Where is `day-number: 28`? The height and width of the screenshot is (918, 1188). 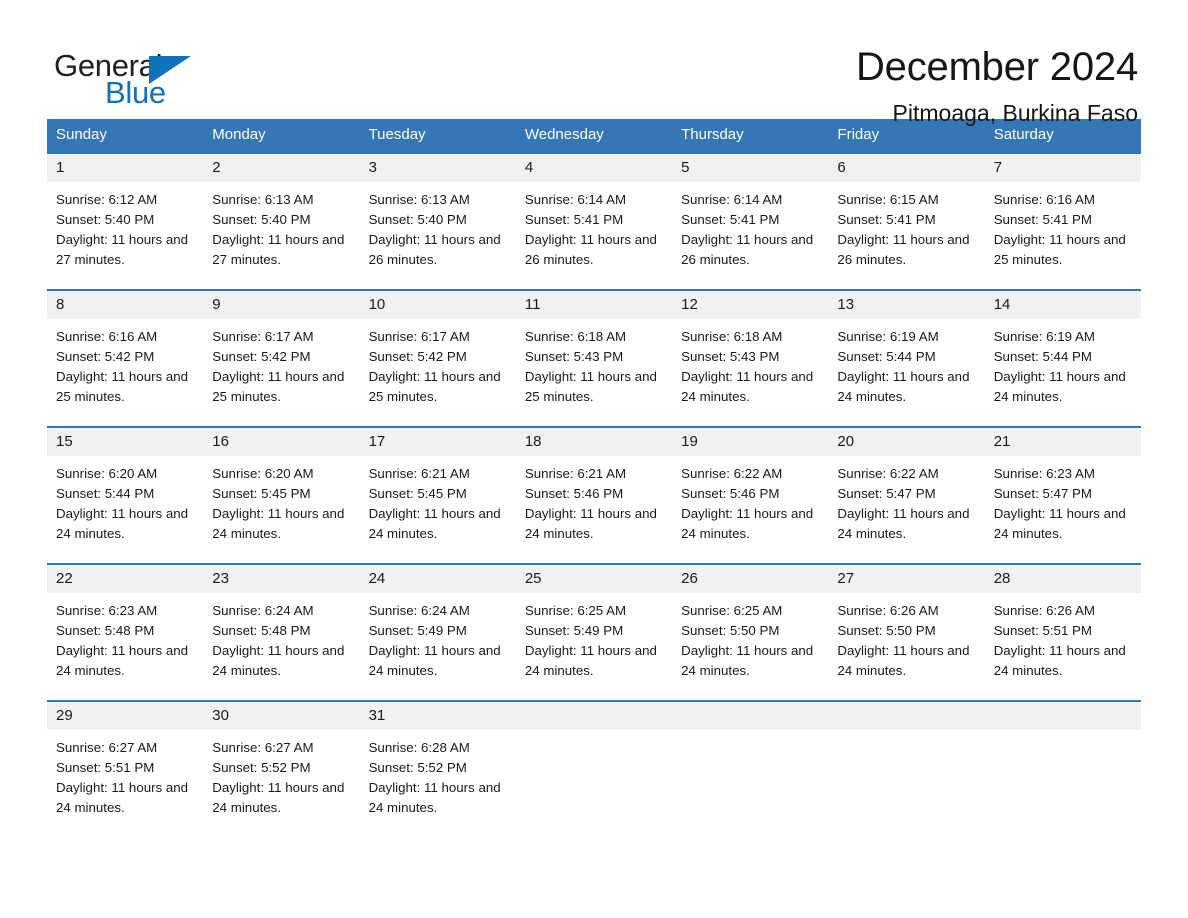 day-number: 28 is located at coordinates (1063, 579).